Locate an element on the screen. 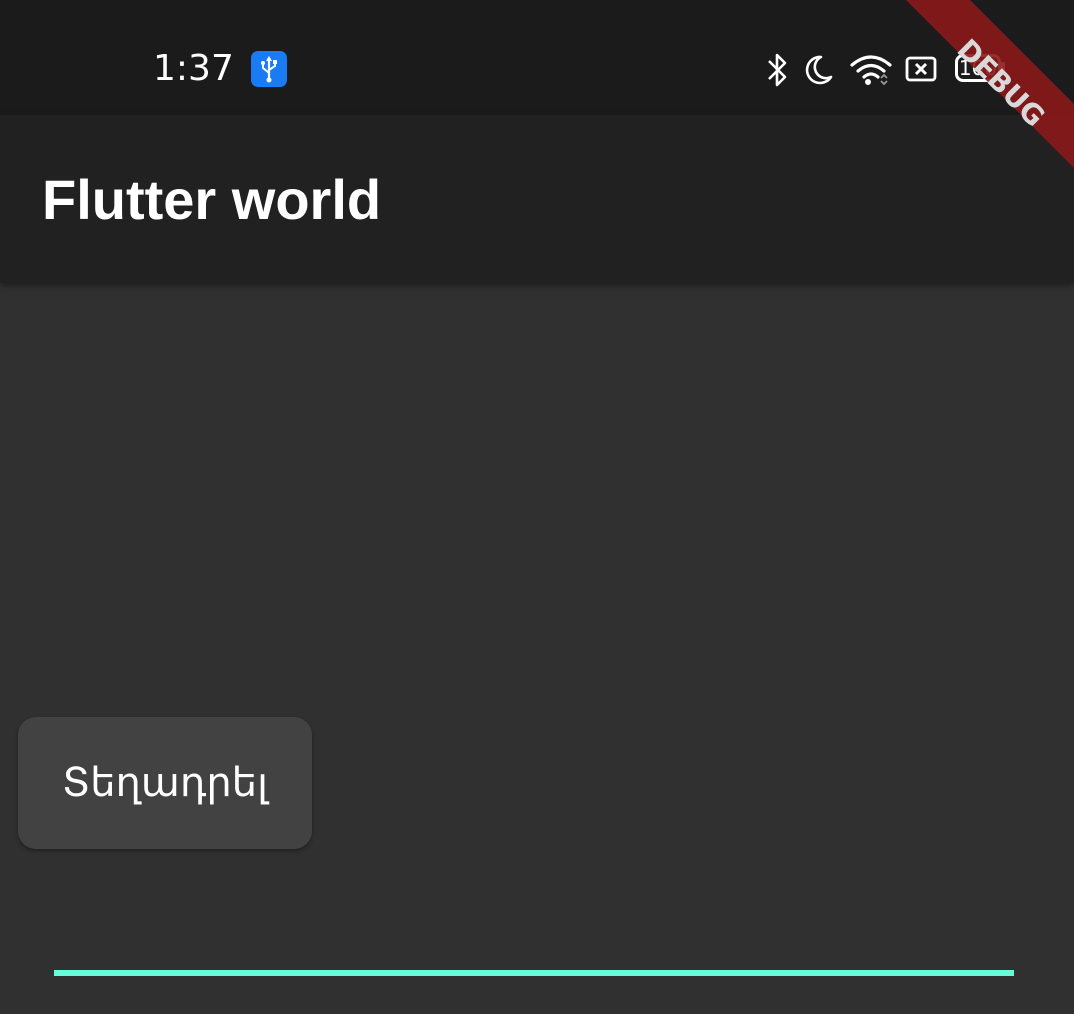  accent-underline is located at coordinates (534, 973).